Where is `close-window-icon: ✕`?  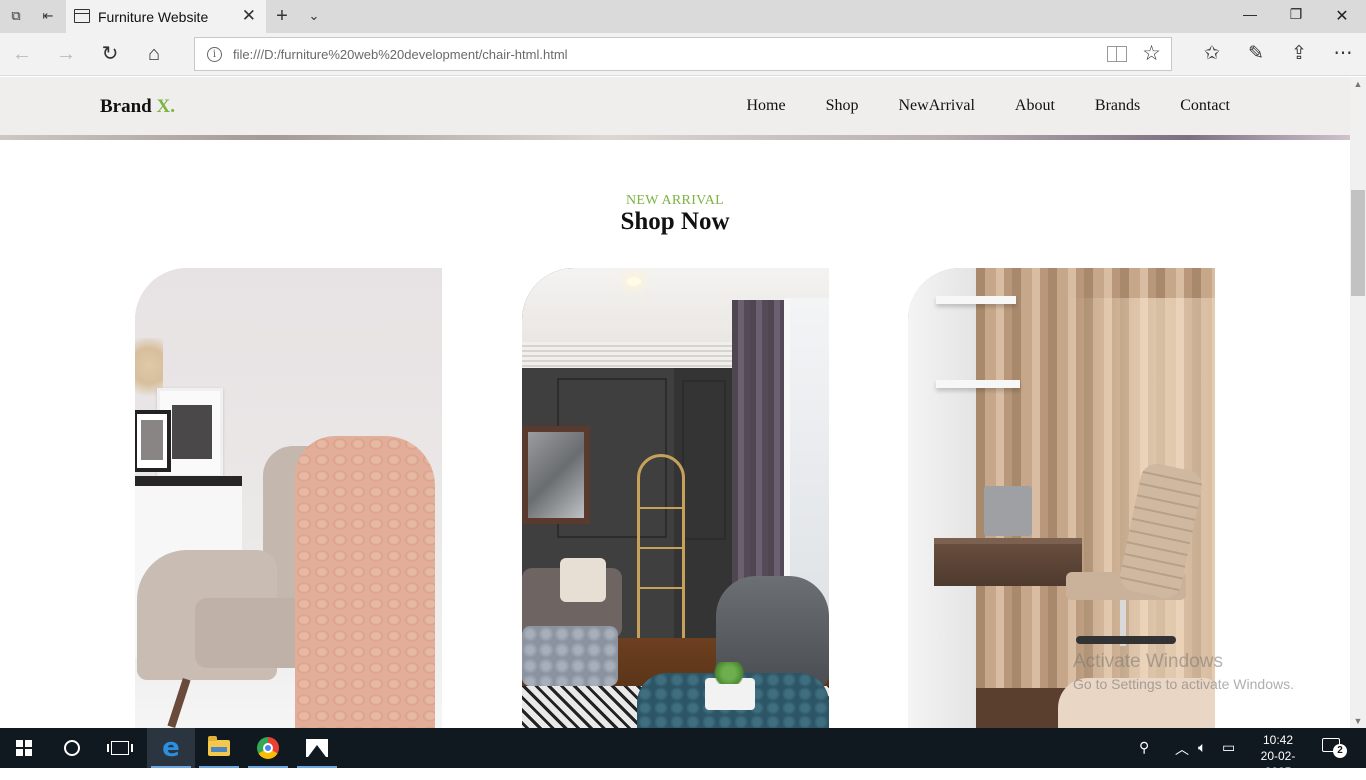
close-window-icon: ✕ is located at coordinates (1342, 16).